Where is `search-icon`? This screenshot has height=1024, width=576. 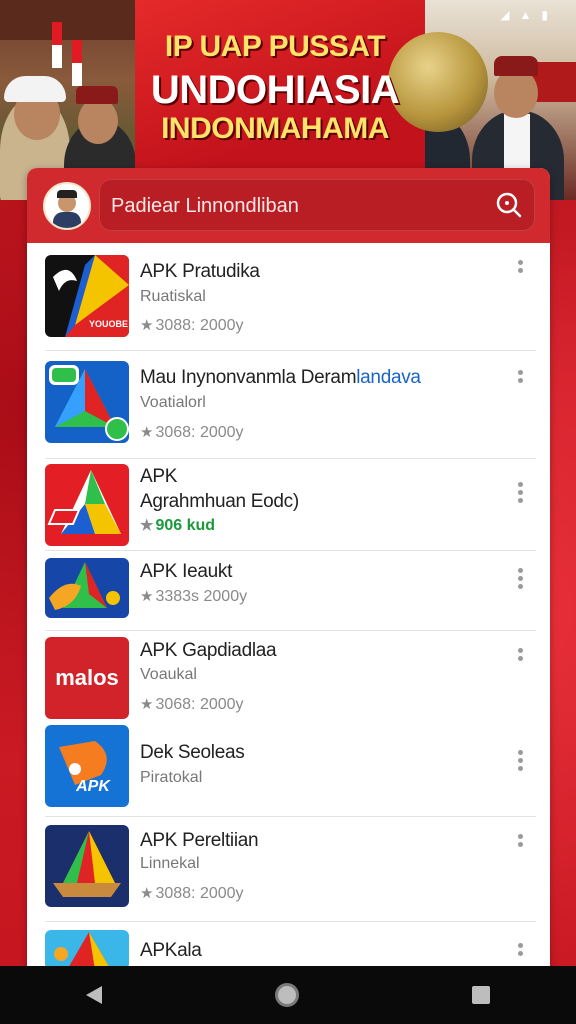 search-icon is located at coordinates (509, 205).